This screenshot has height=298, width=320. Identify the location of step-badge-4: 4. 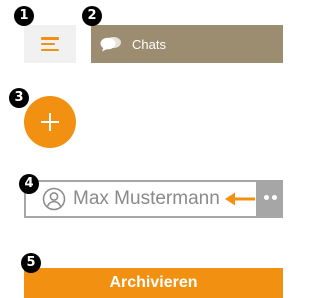
(29, 184).